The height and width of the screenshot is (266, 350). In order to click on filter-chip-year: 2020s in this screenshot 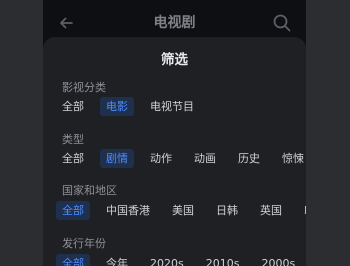, I will do `click(167, 260)`.